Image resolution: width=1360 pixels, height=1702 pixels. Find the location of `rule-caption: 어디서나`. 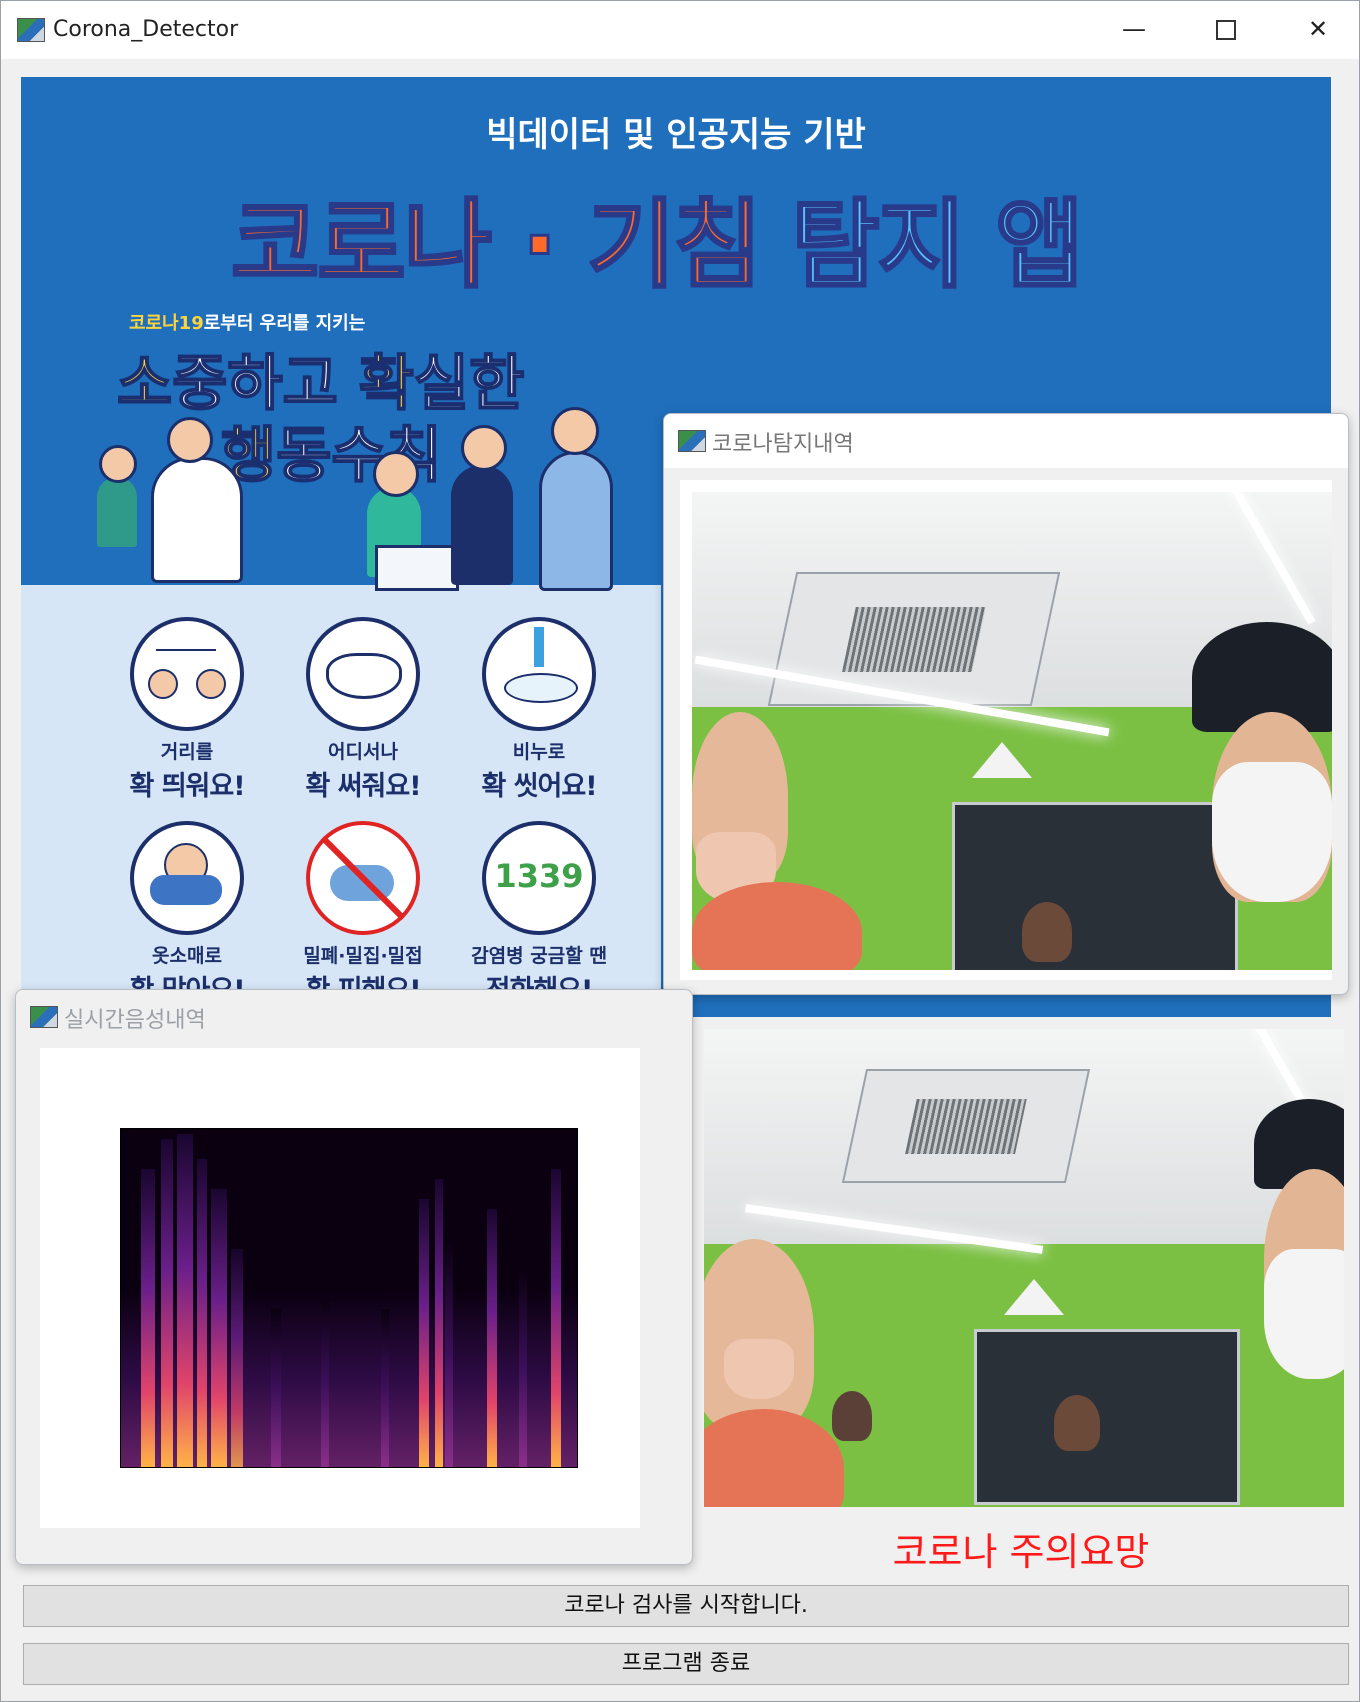

rule-caption: 어디서나 is located at coordinates (363, 752).